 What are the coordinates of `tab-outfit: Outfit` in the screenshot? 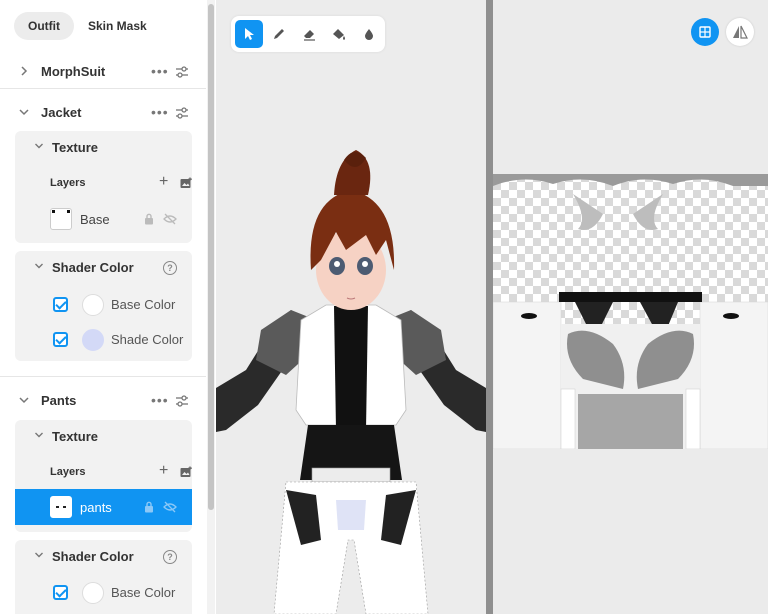 It's located at (44, 26).